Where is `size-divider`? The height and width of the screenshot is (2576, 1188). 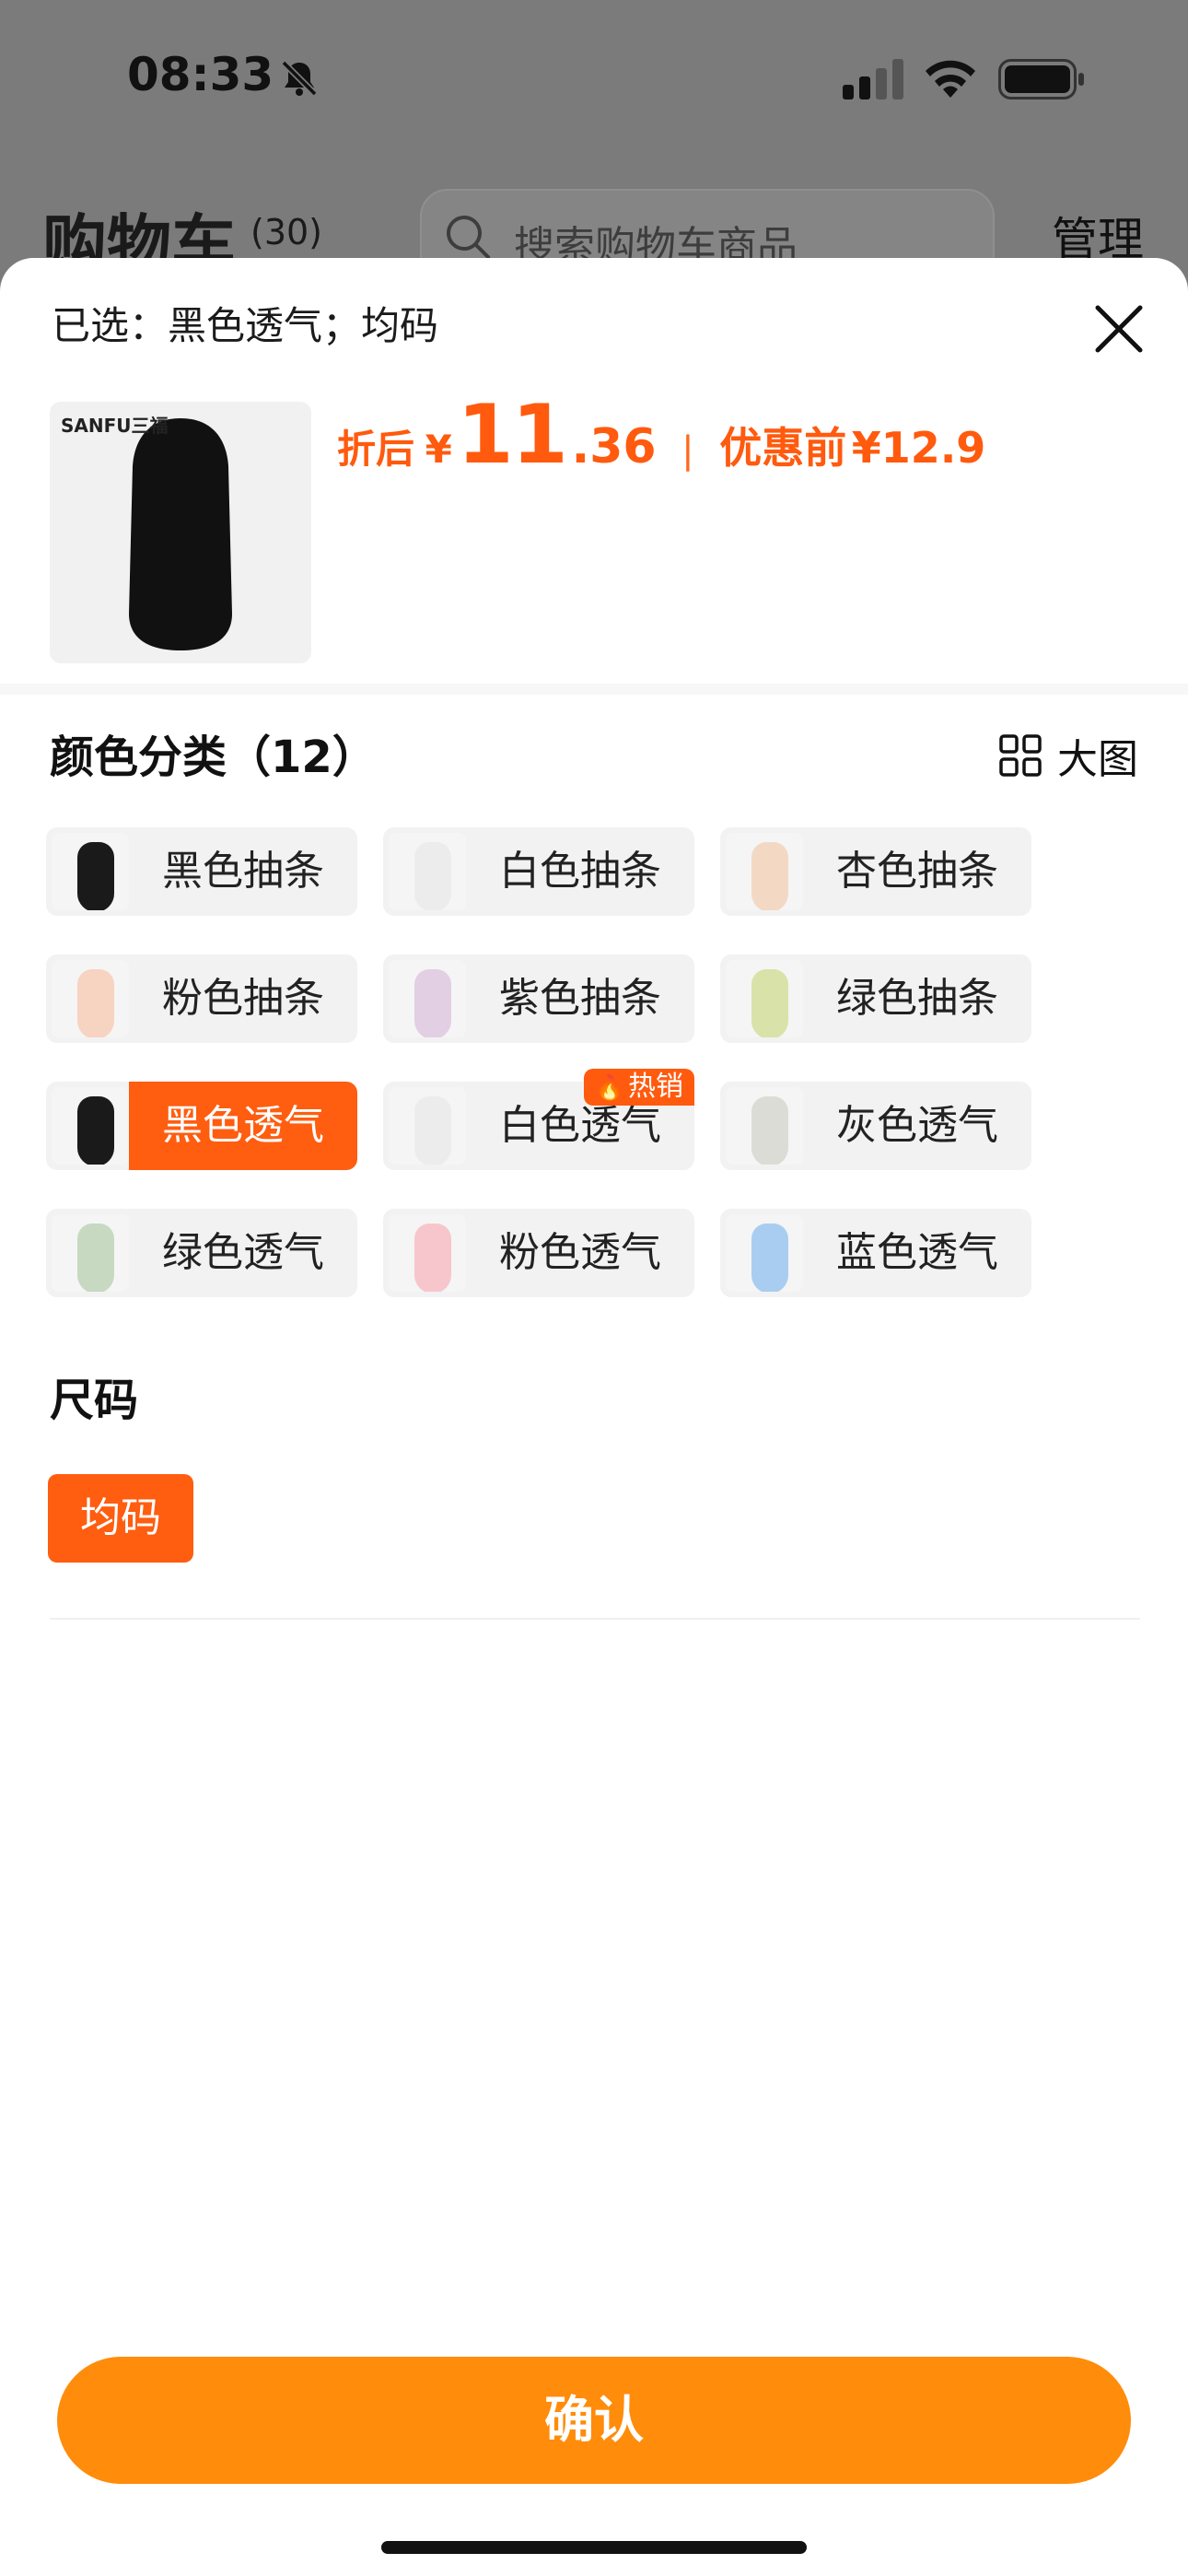
size-divider is located at coordinates (595, 1619).